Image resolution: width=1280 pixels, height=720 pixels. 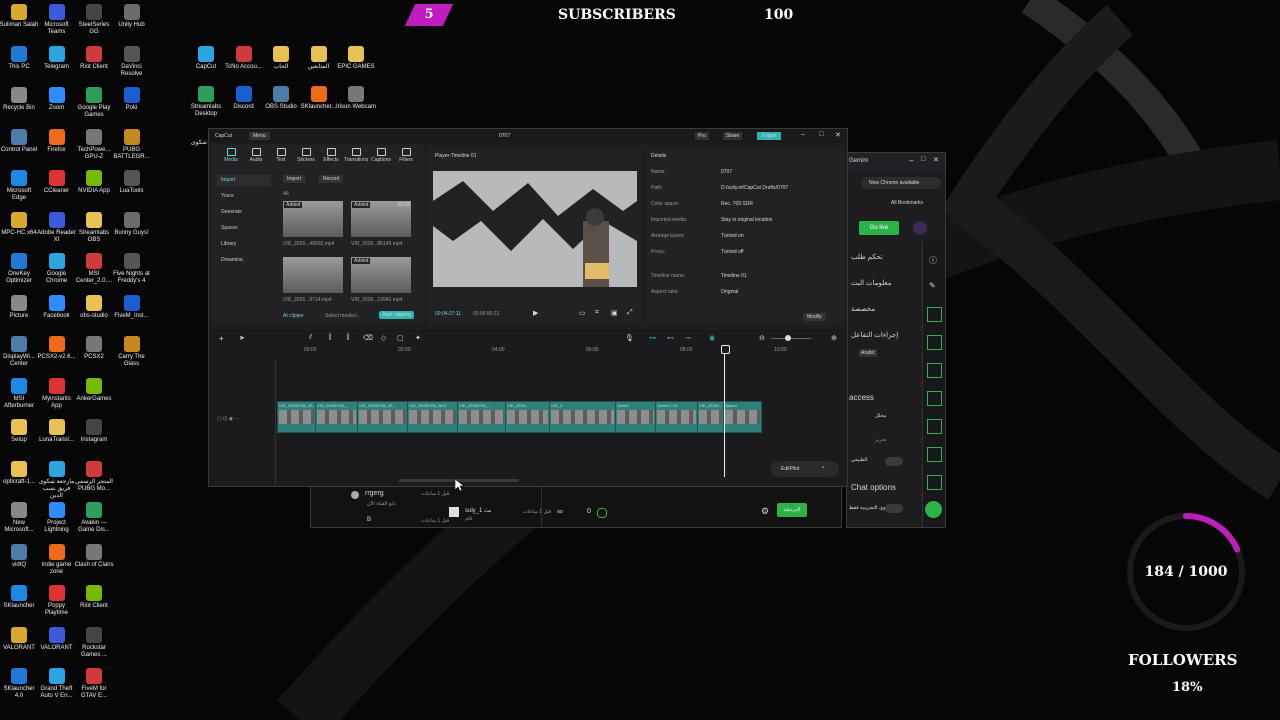 I want to click on desktop-icon: Facebook, so click(x=57, y=307).